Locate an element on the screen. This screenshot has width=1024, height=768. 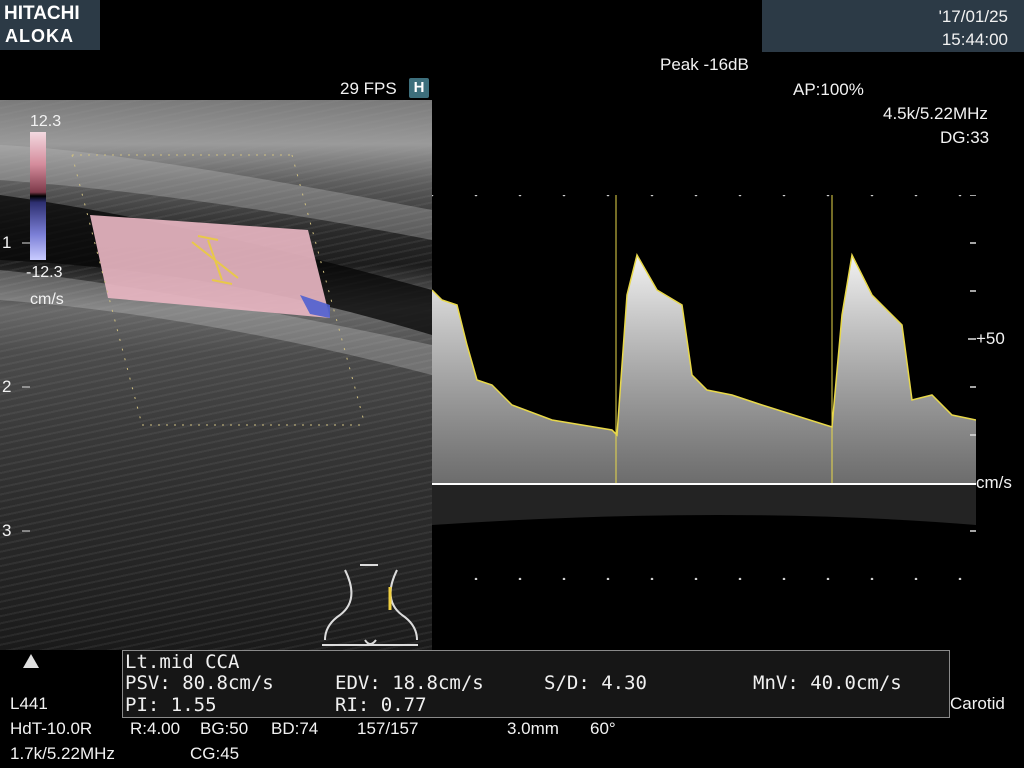
doppler-frequency: 4.5k/5.22MHz is located at coordinates (935, 113).